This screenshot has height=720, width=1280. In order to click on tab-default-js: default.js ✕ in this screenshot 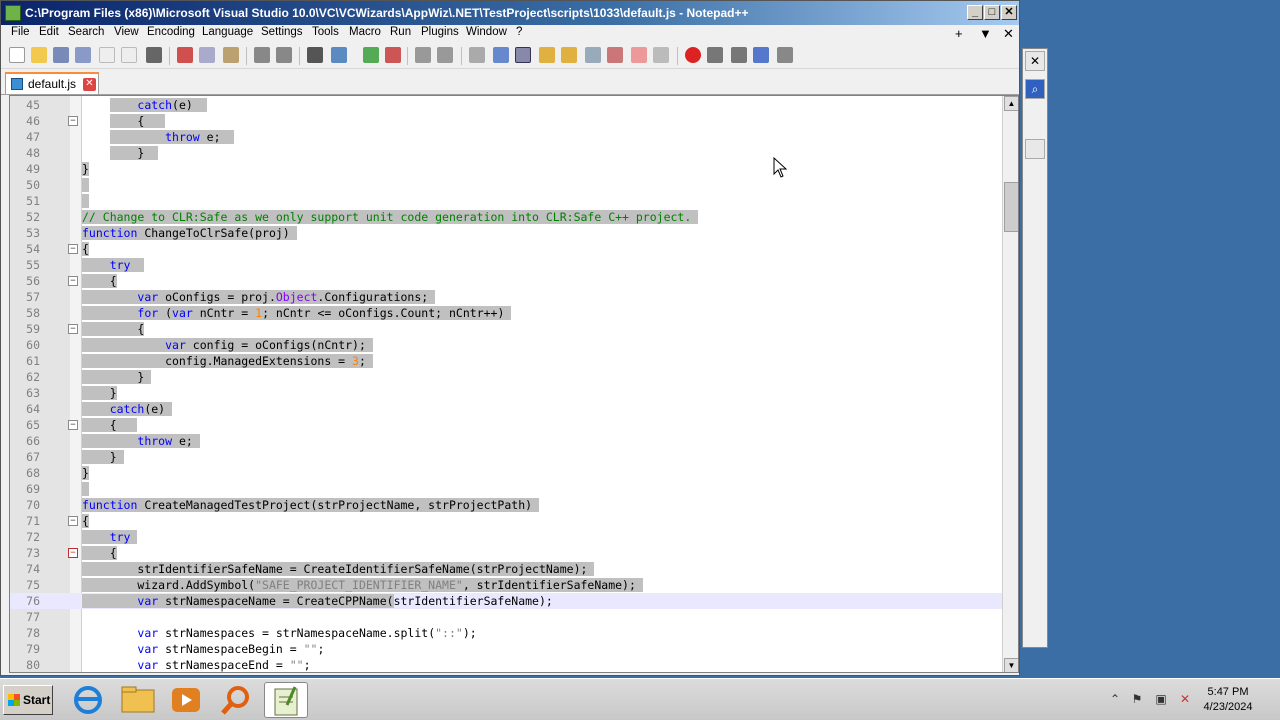, I will do `click(52, 83)`.